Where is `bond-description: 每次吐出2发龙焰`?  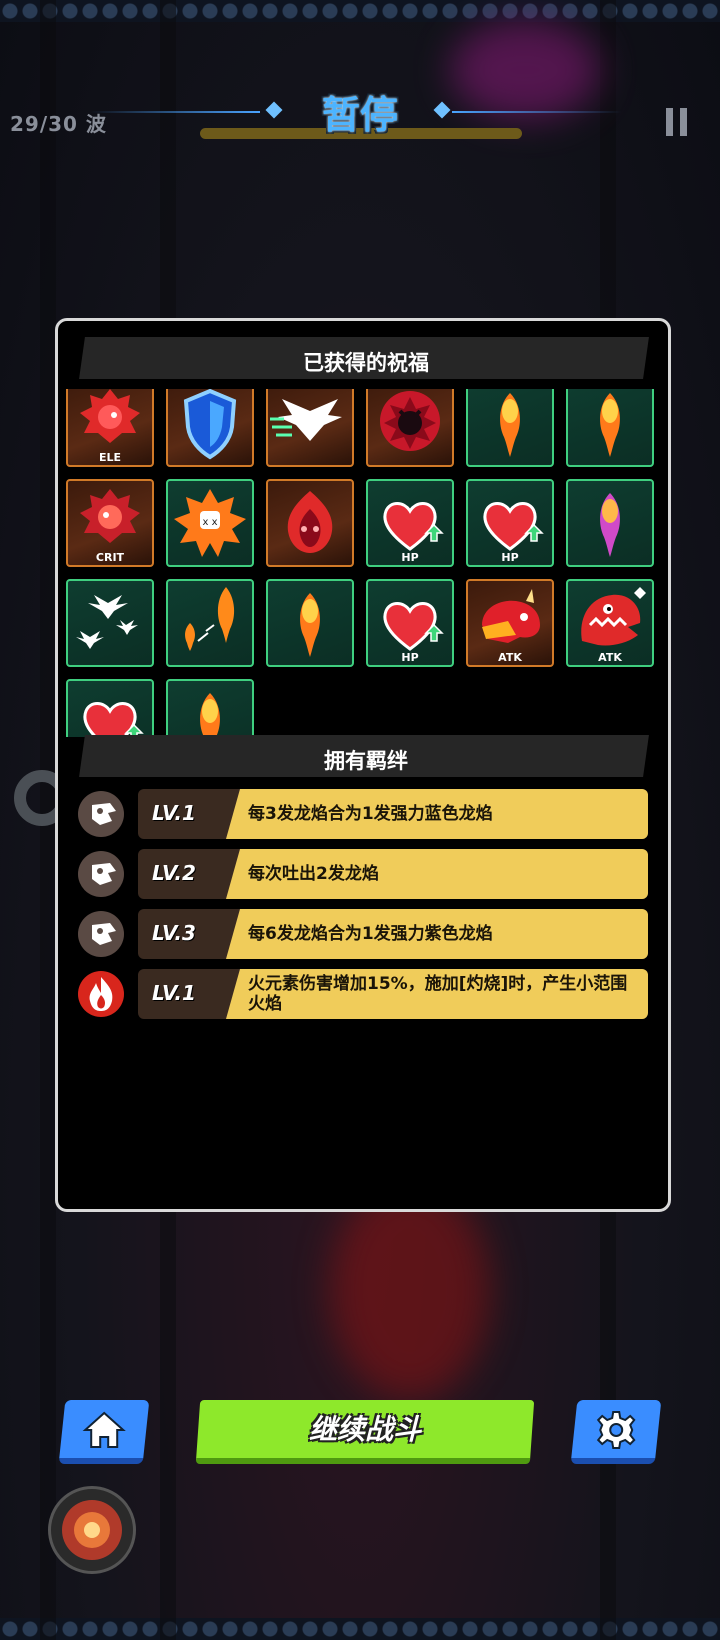
bond-description: 每次吐出2发龙焰 is located at coordinates (313, 874).